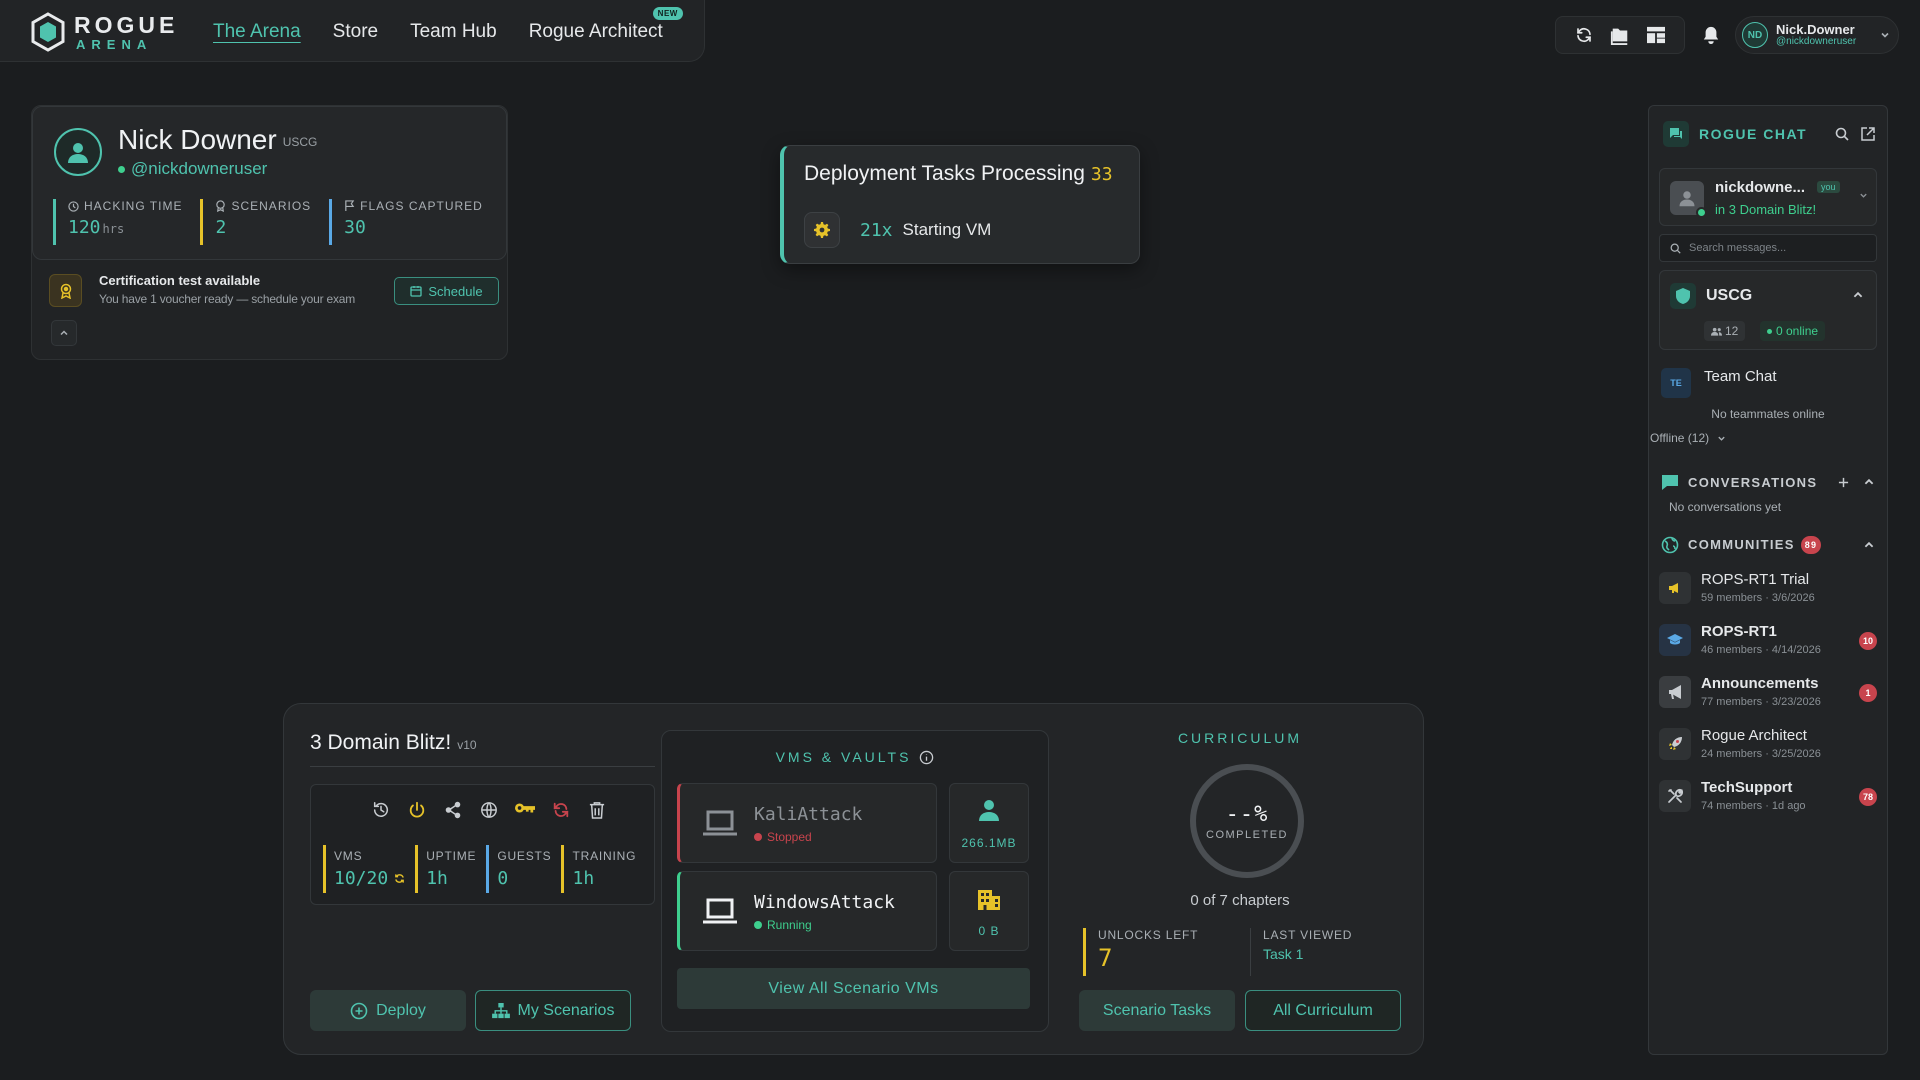 Image resolution: width=1920 pixels, height=1080 pixels. I want to click on profile-avatar, so click(78, 152).